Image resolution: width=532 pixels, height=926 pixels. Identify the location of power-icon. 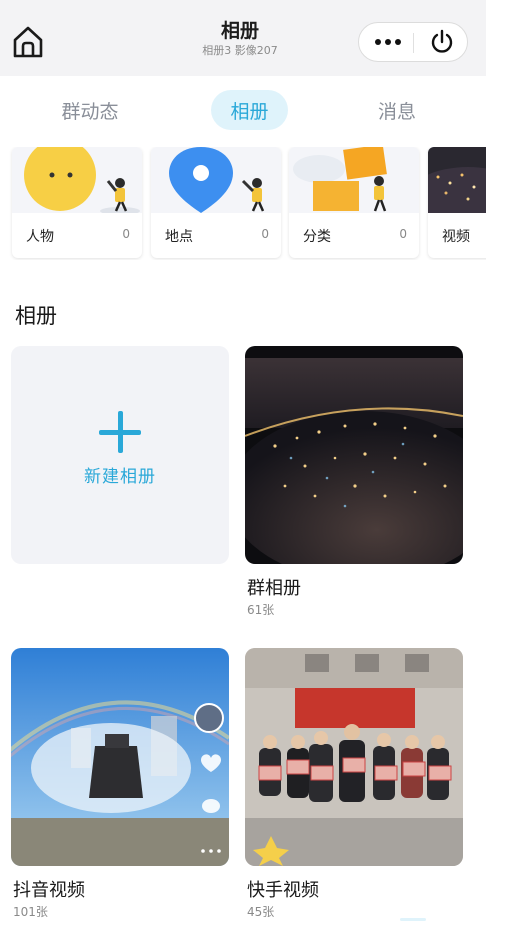
(442, 41).